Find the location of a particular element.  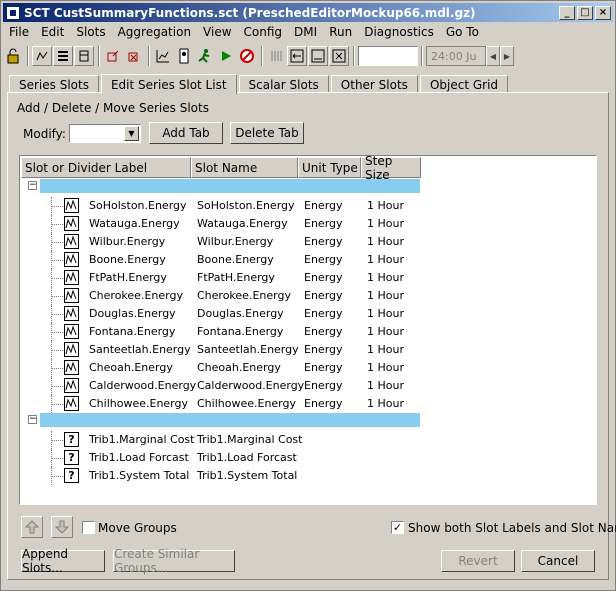

time-next-button: ▶ is located at coordinates (507, 56).